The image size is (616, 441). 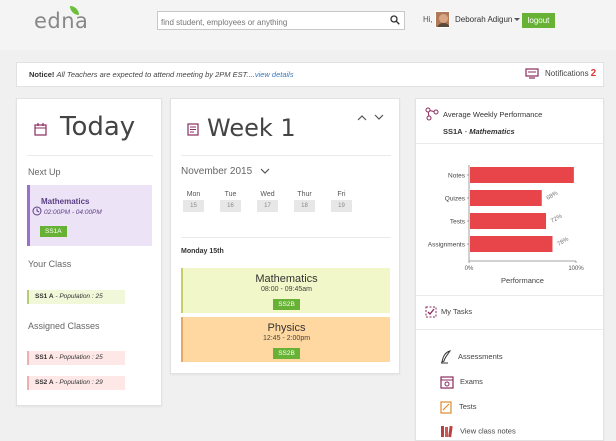 I want to click on week-nav, so click(x=370, y=118).